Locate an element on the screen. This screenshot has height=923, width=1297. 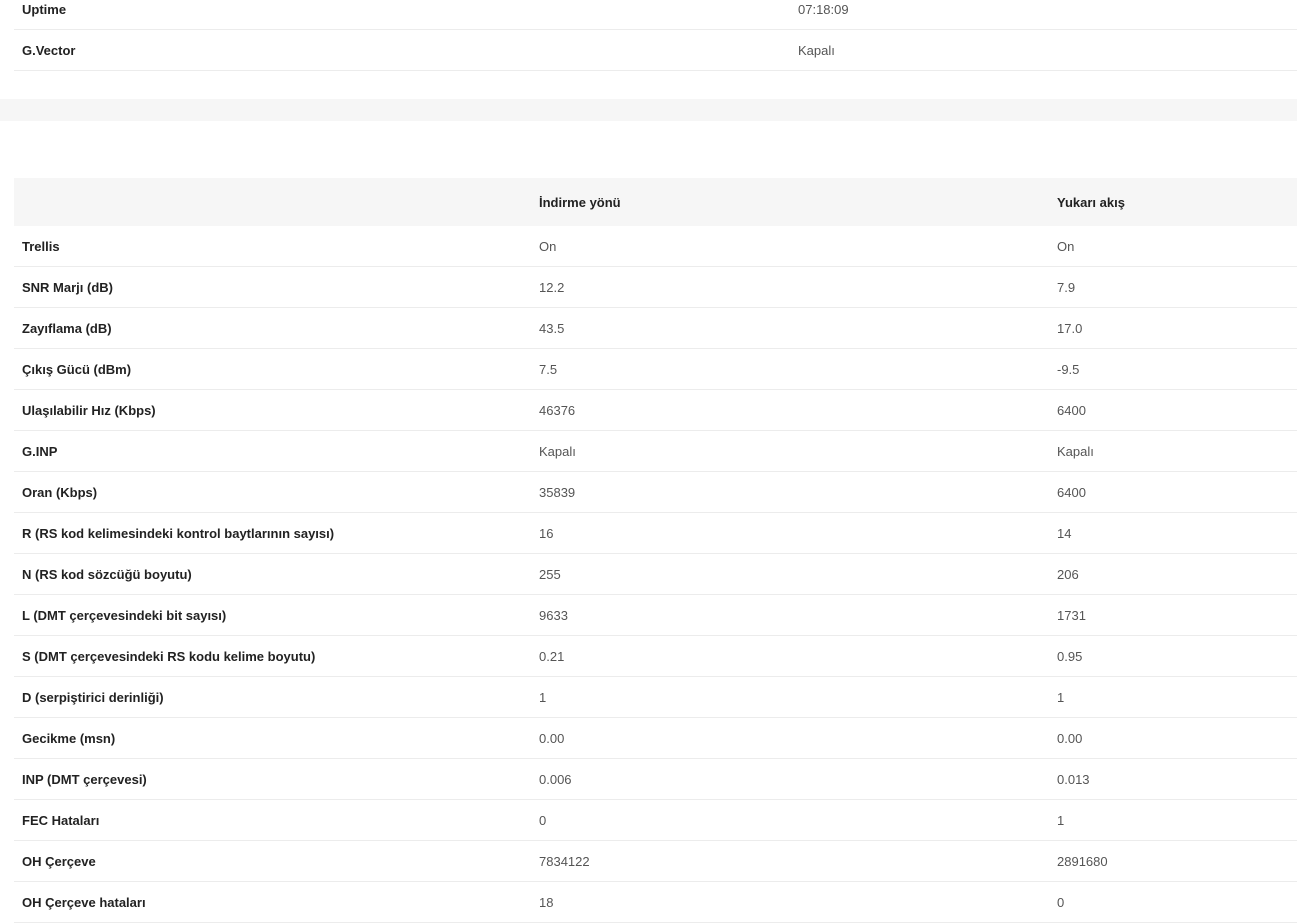
table-header-row: İndirme yönü Yukarı akış is located at coordinates (655, 202).